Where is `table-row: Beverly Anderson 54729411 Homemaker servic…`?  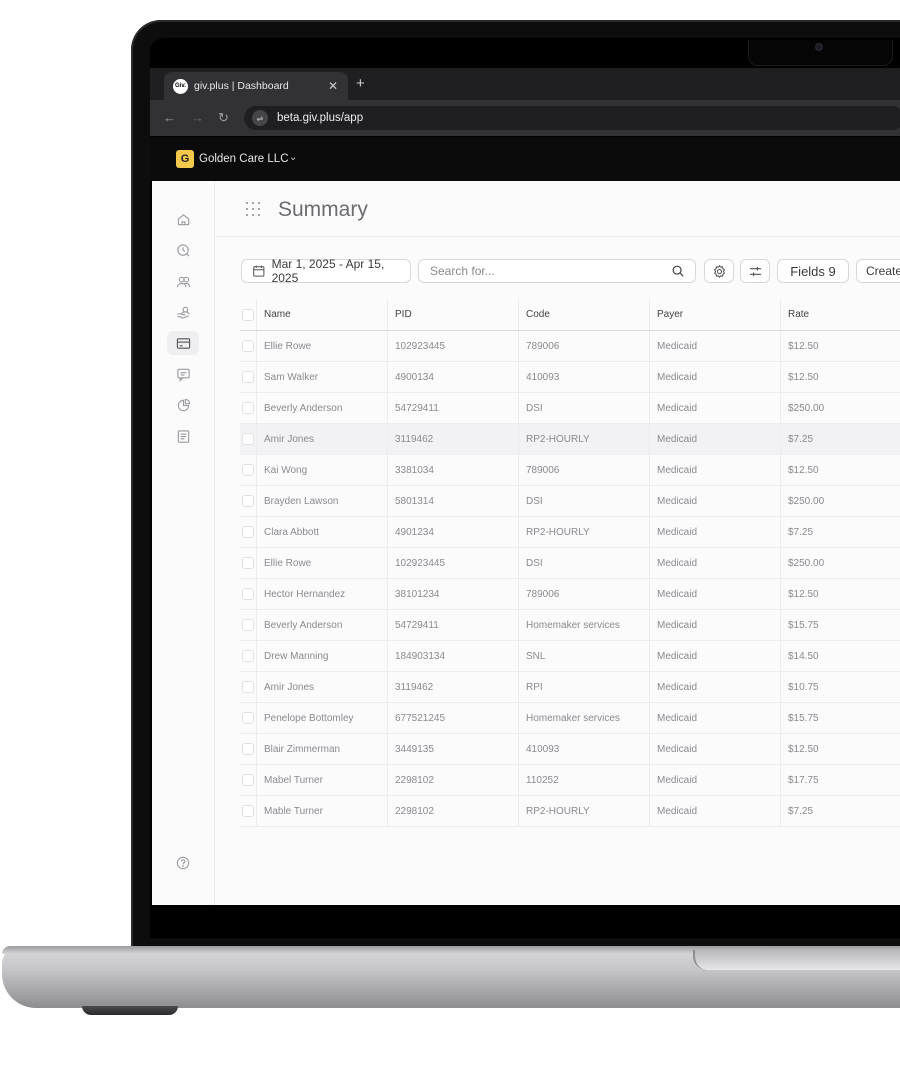 table-row: Beverly Anderson 54729411 Homemaker servic… is located at coordinates (570, 625).